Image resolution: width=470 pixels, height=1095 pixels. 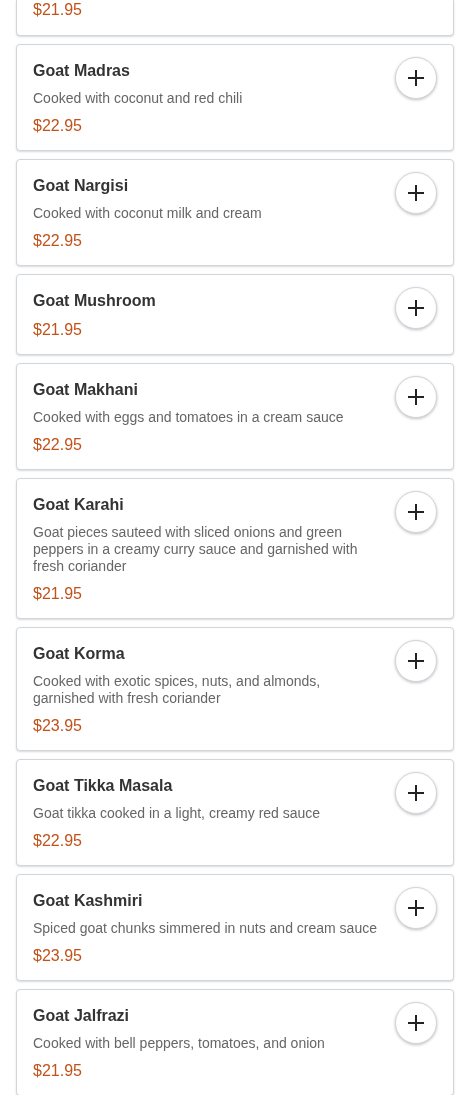 I want to click on item-description: Cooked with bell peppers, tomatoes, and onion, so click(x=179, y=1043).